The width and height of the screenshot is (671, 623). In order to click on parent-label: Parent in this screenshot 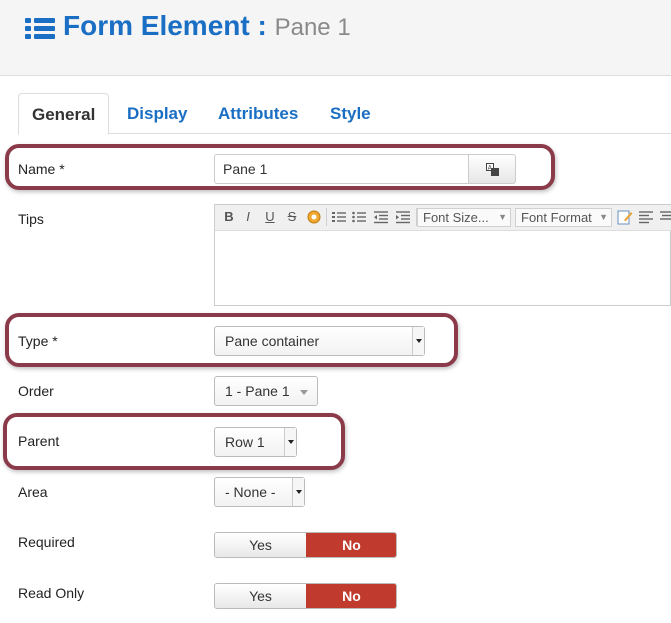, I will do `click(39, 441)`.